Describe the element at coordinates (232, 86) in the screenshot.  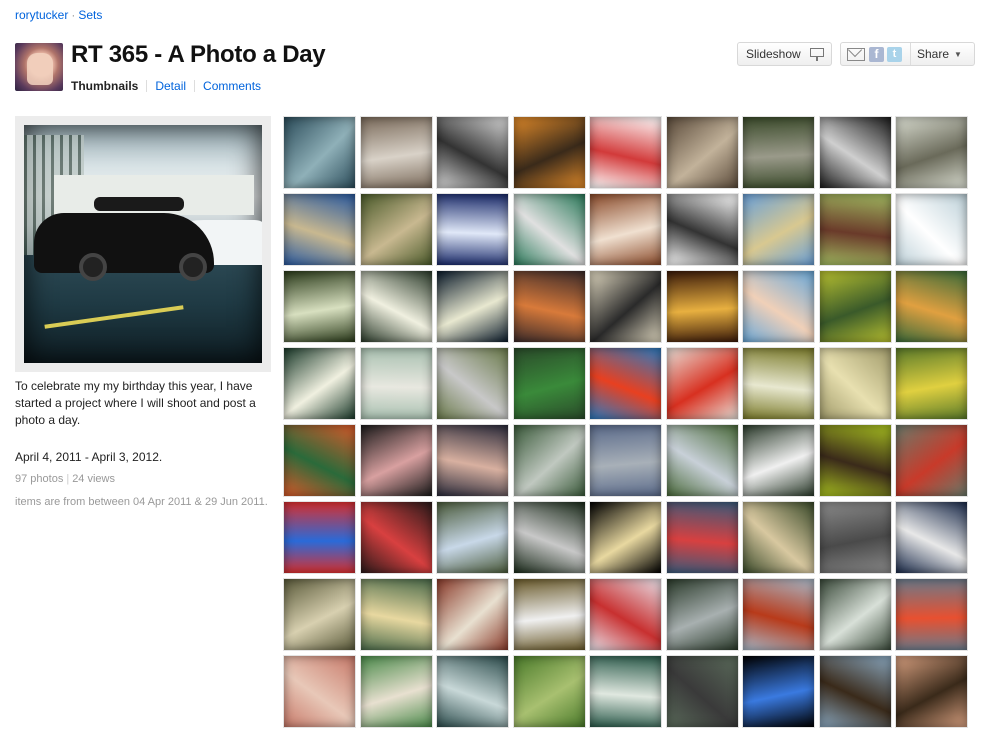
I see `tab-comments: Comments` at that location.